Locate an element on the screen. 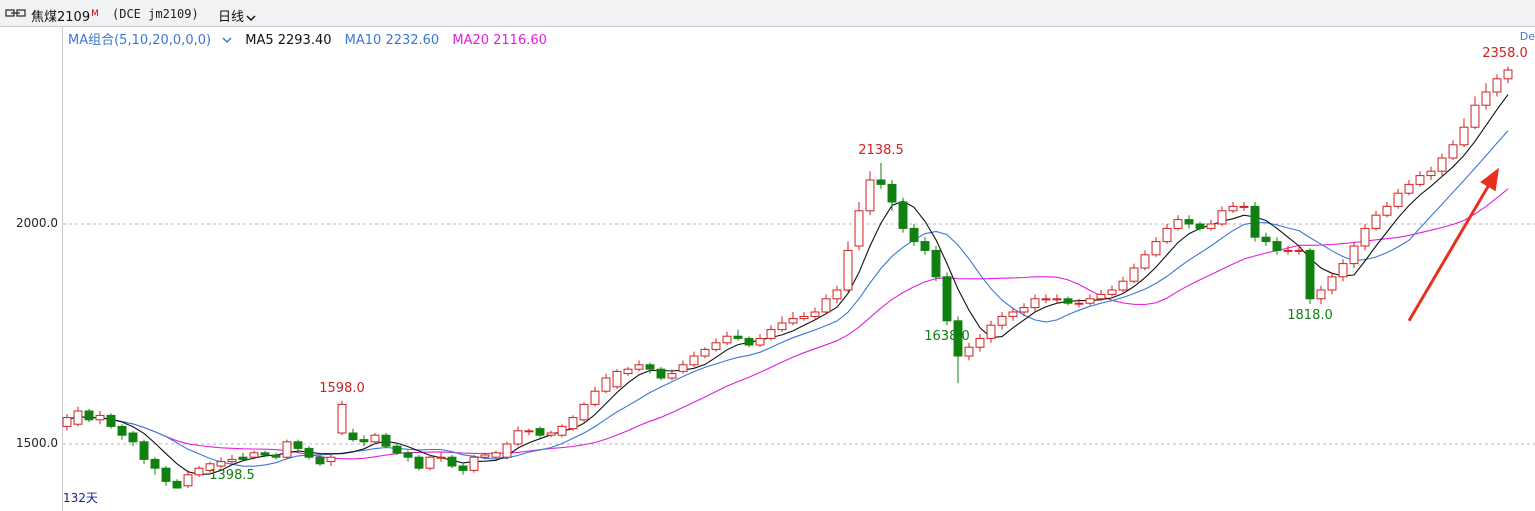  high-price-label: 2138.5 is located at coordinates (881, 151).